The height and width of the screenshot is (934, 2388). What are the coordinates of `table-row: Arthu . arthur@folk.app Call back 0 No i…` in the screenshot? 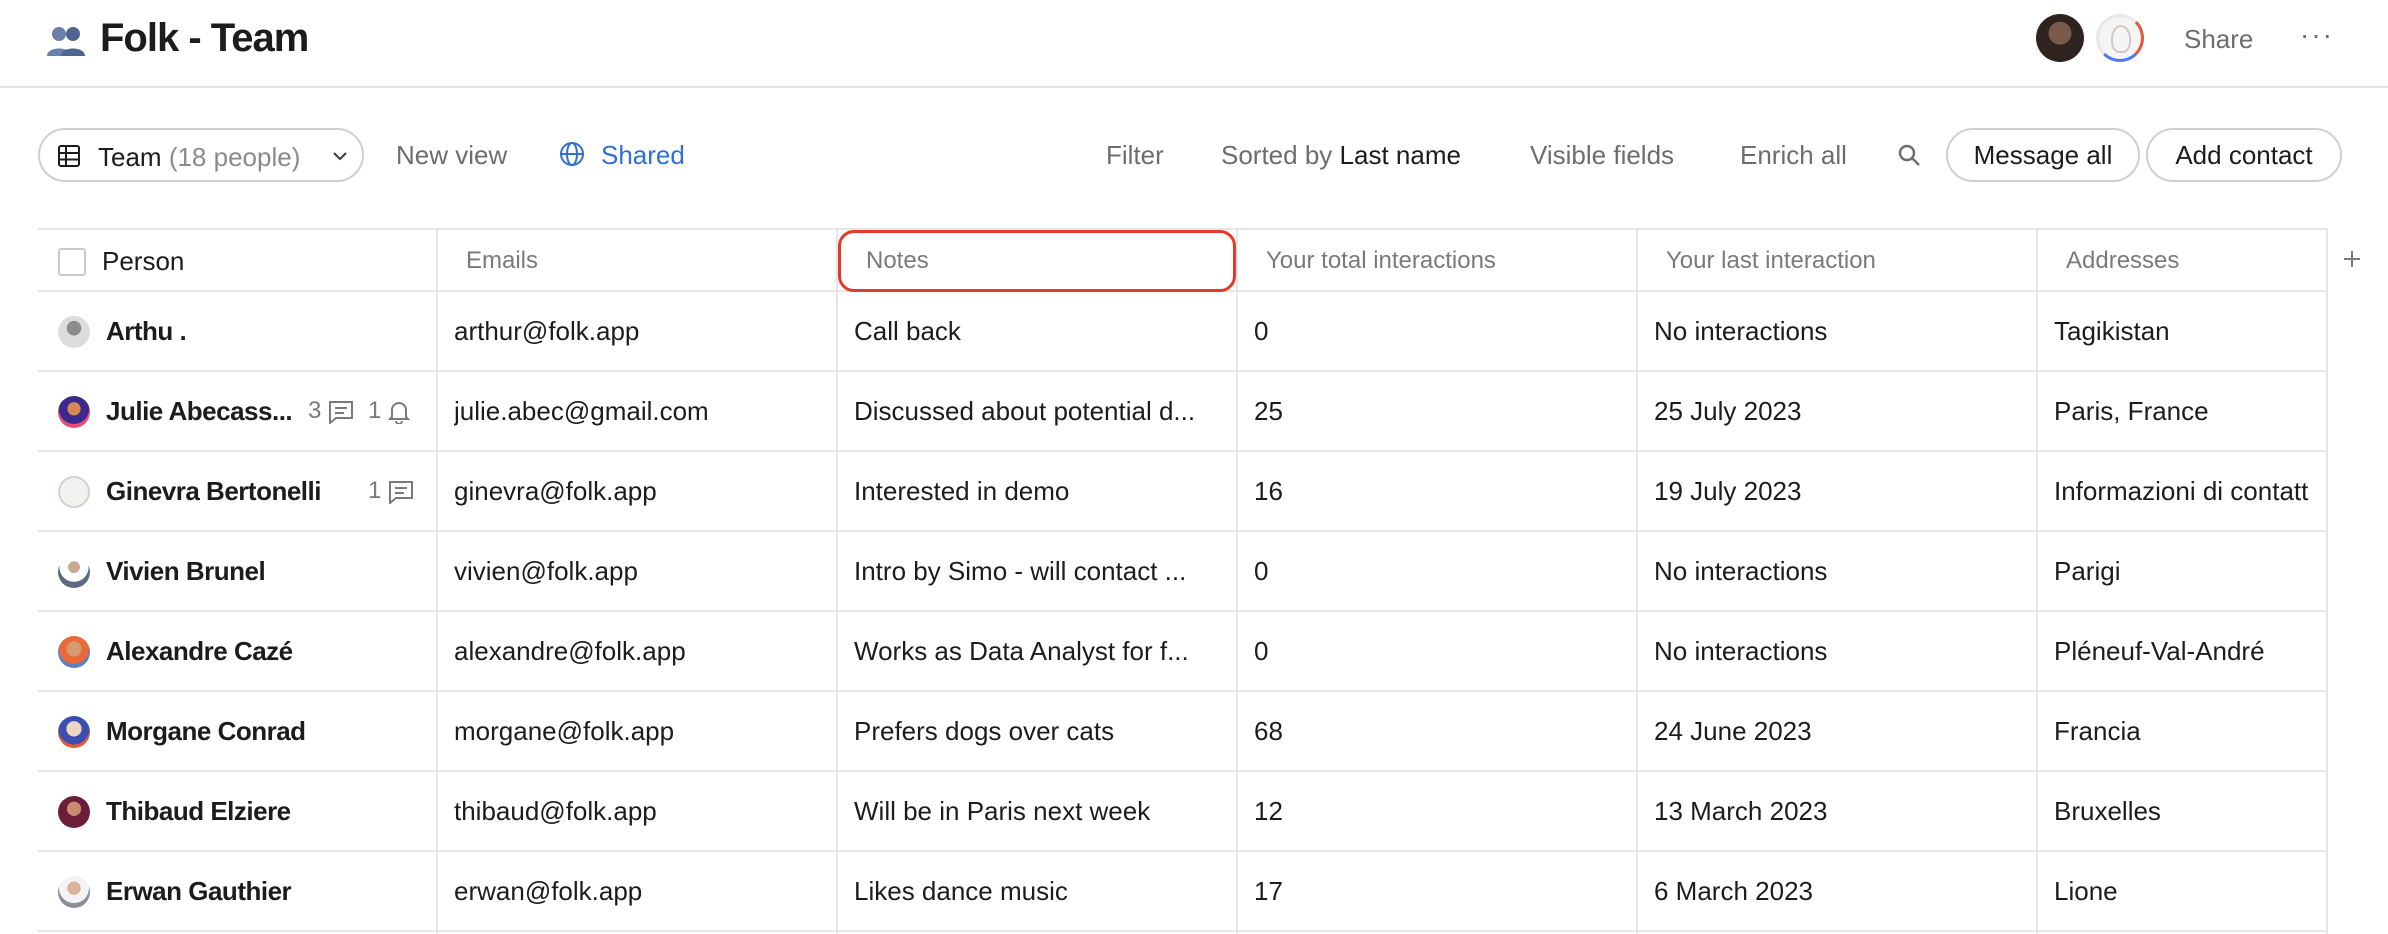 It's located at (1182, 332).